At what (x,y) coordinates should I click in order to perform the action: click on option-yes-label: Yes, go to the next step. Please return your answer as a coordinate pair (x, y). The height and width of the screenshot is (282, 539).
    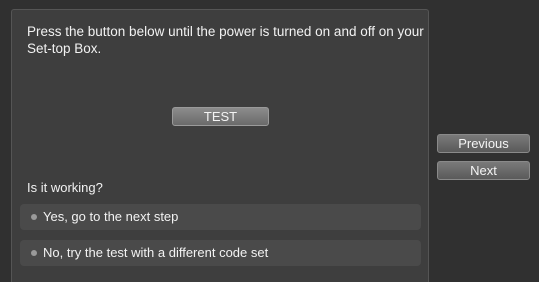
    Looking at the image, I should click on (111, 216).